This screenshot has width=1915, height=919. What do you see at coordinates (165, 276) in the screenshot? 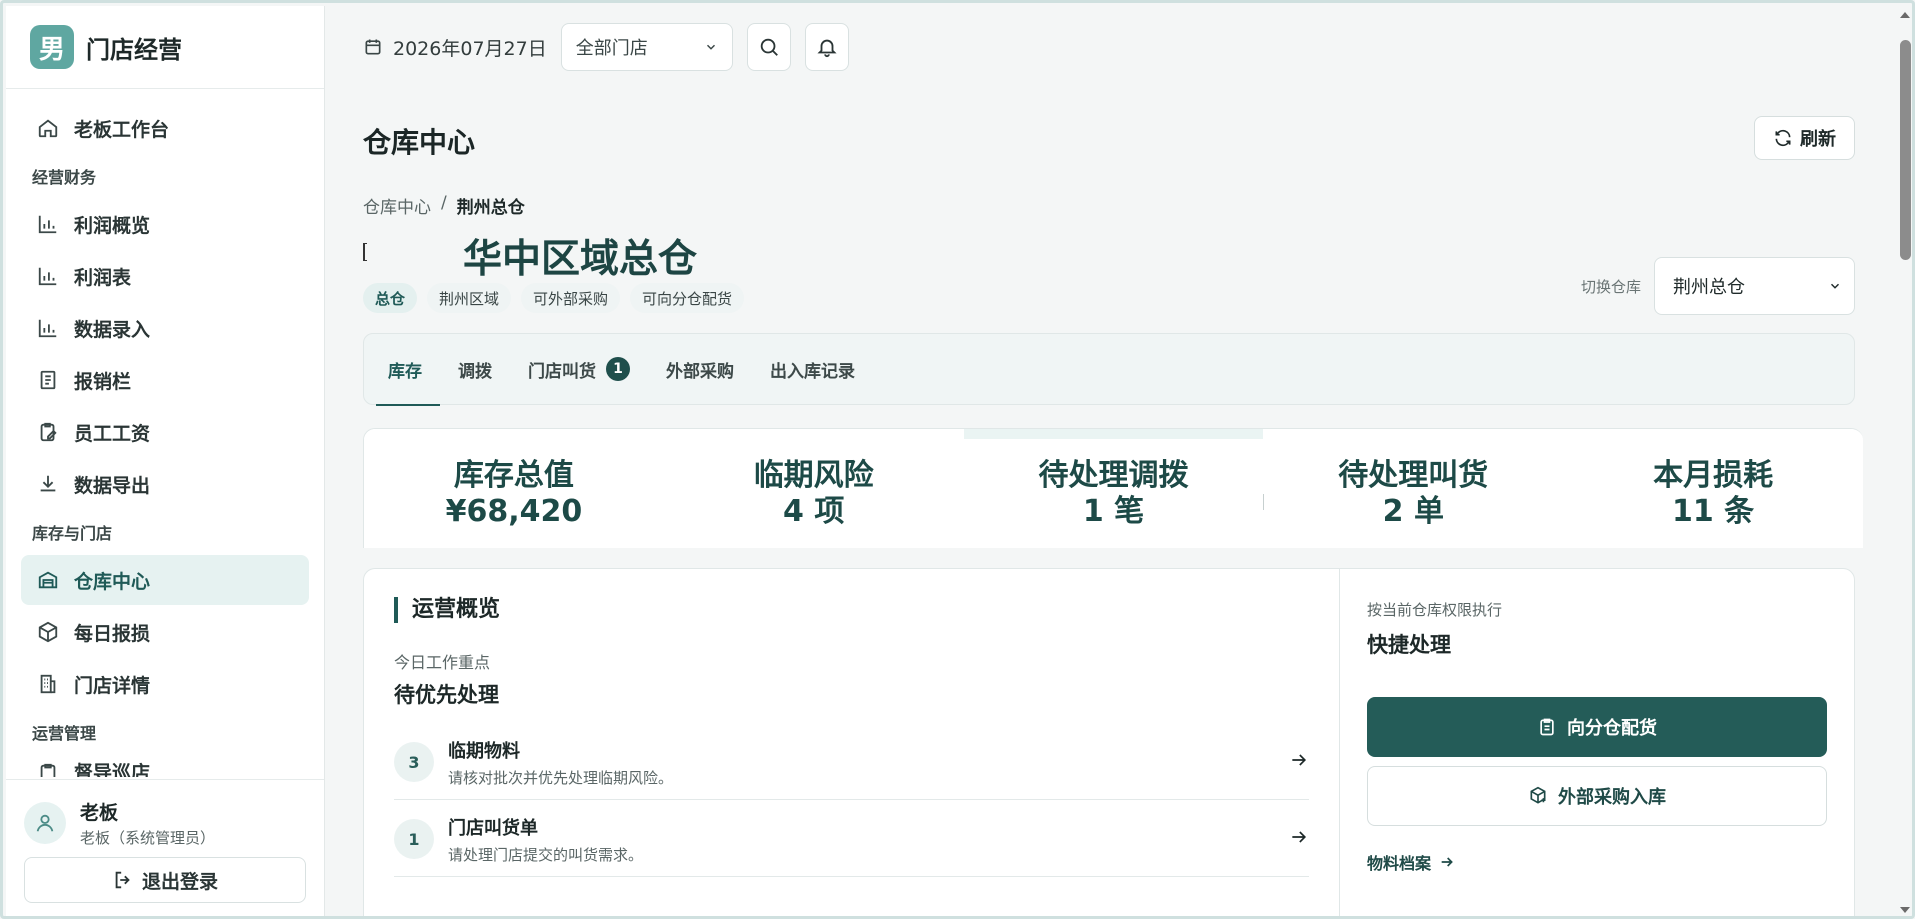
I see `sidebar-item-profit-statement: 利润表` at bounding box center [165, 276].